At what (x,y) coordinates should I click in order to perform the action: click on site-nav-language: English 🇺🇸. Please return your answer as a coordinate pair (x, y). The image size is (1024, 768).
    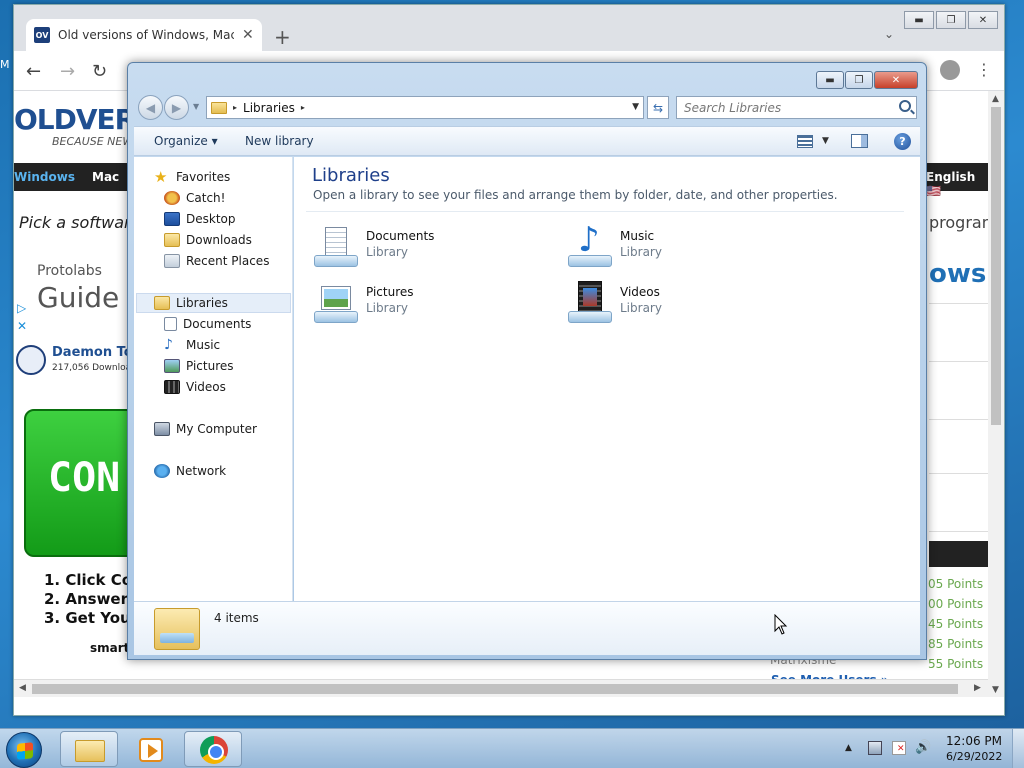
    Looking at the image, I should click on (957, 184).